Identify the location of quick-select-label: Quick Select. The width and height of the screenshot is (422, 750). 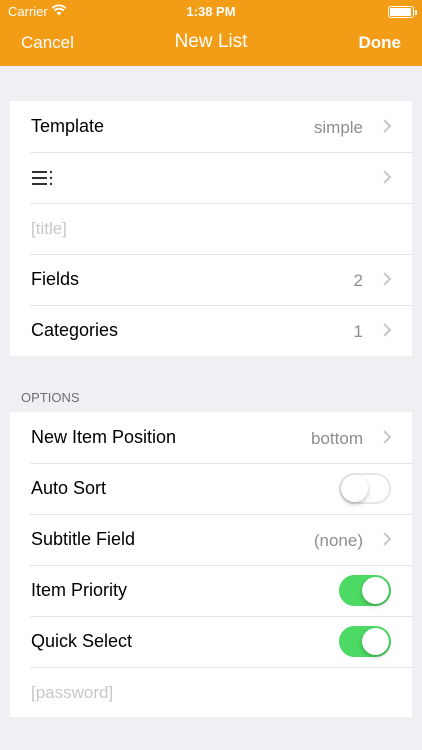
(82, 641).